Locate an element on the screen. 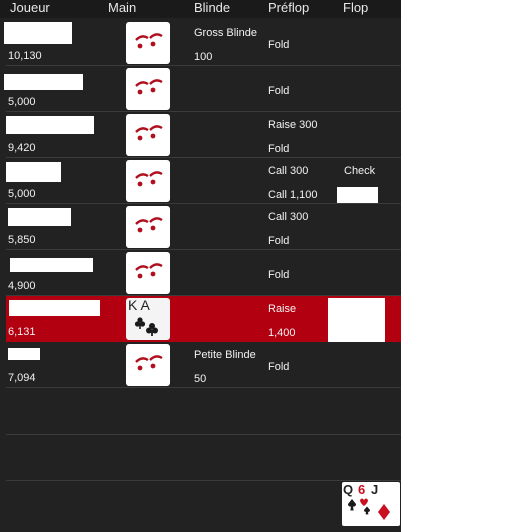  blind-label: Petite Blinde is located at coordinates (225, 355).